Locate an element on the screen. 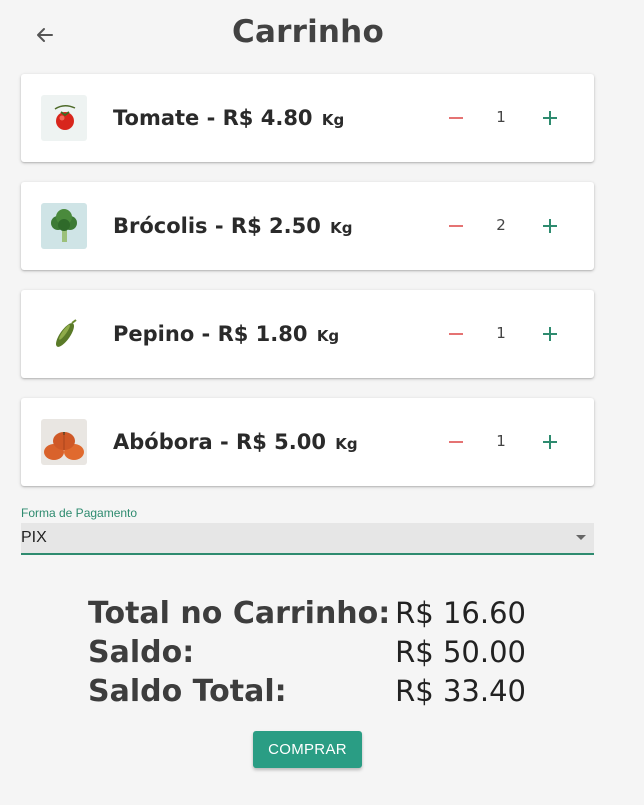 The image size is (644, 805). product-title: Abóbora - R$ 5.00 Kg is located at coordinates (235, 442).